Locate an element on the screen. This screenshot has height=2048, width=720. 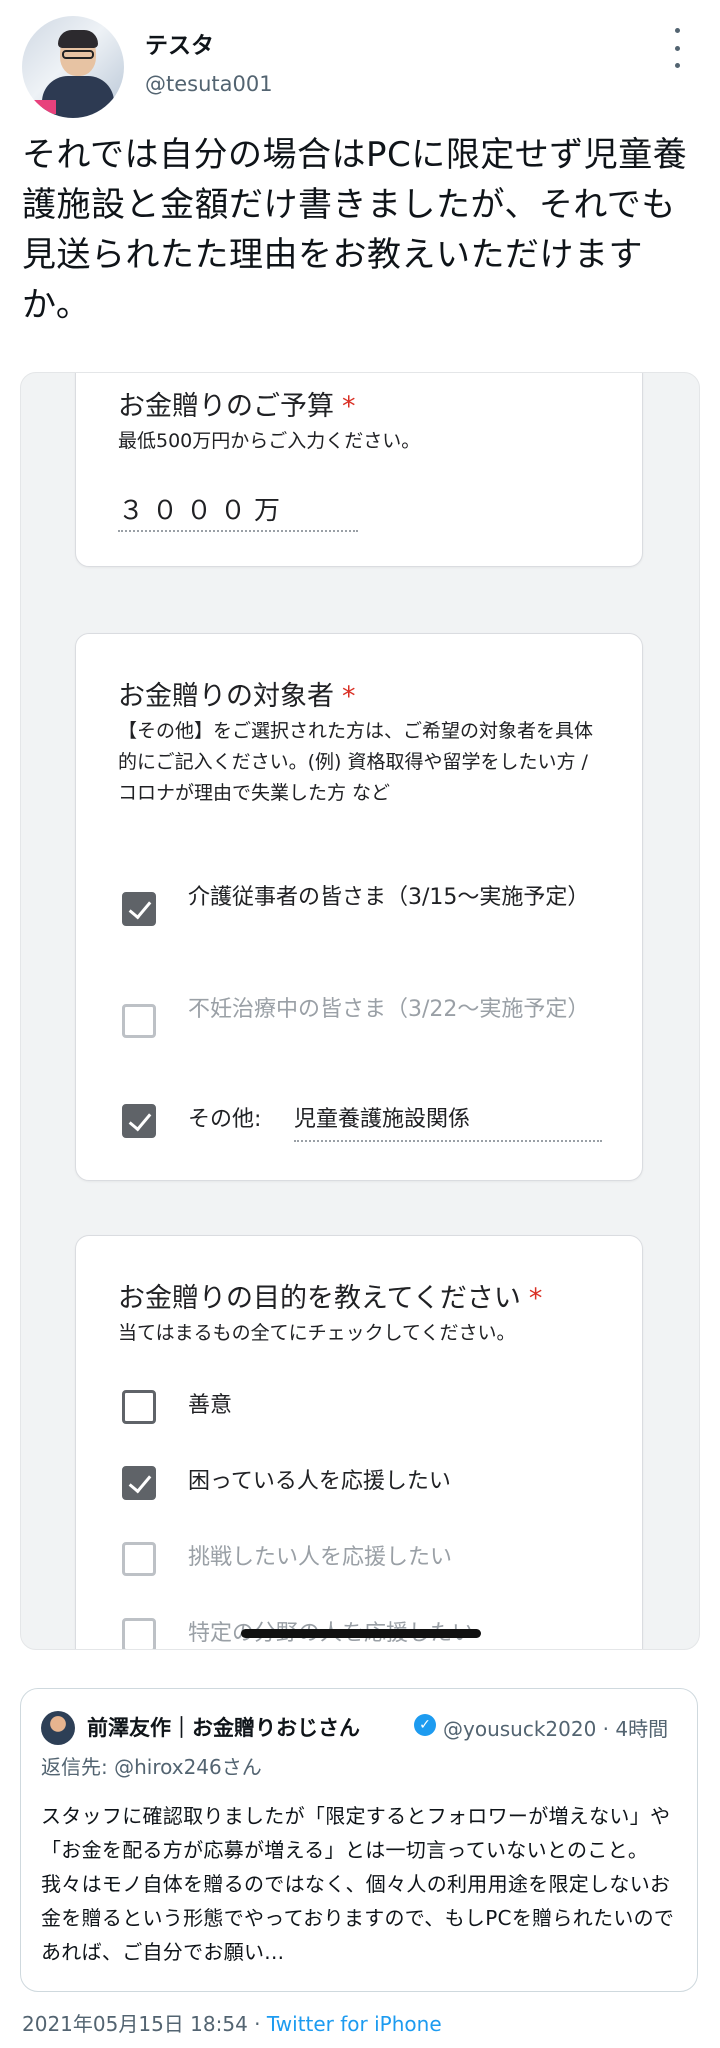
reply-to-handle-link: @hirox246さん is located at coordinates (188, 1767).